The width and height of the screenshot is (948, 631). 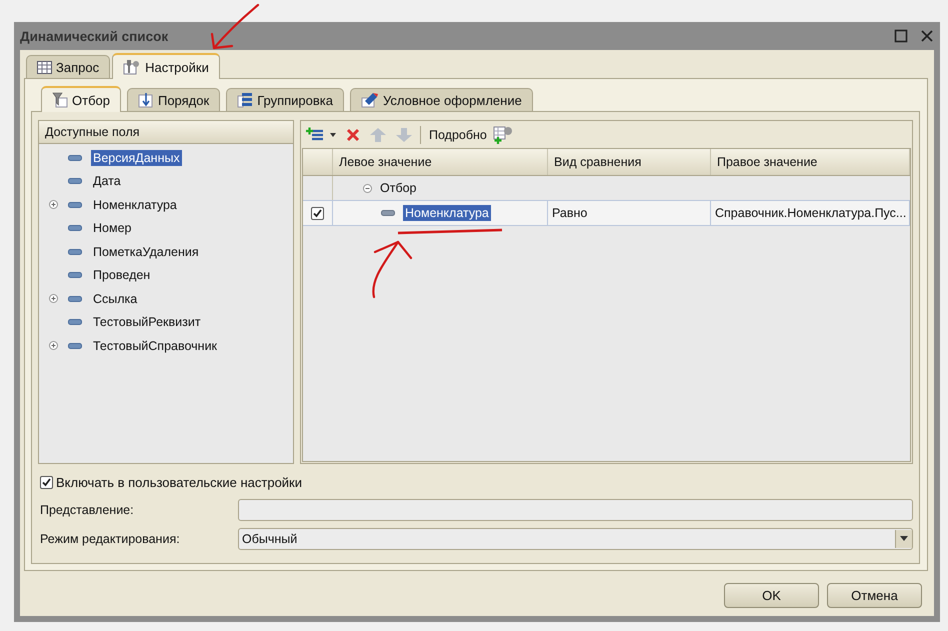 I want to click on details-button: Подробно, so click(x=458, y=135).